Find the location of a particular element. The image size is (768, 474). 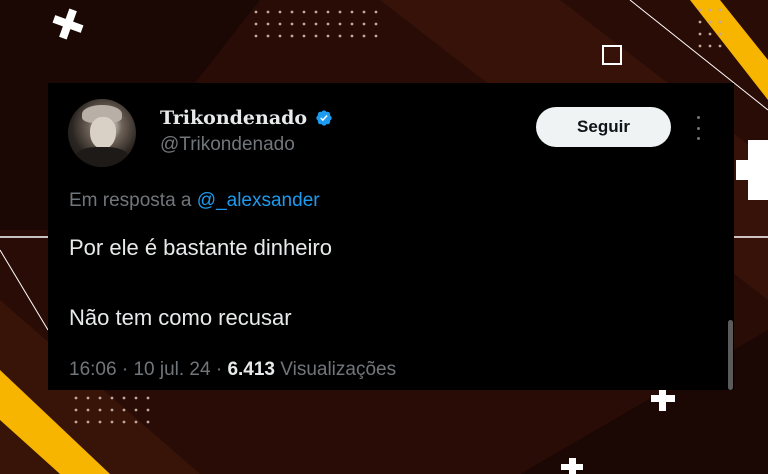

reply-prefix: Em resposta a is located at coordinates (130, 200).